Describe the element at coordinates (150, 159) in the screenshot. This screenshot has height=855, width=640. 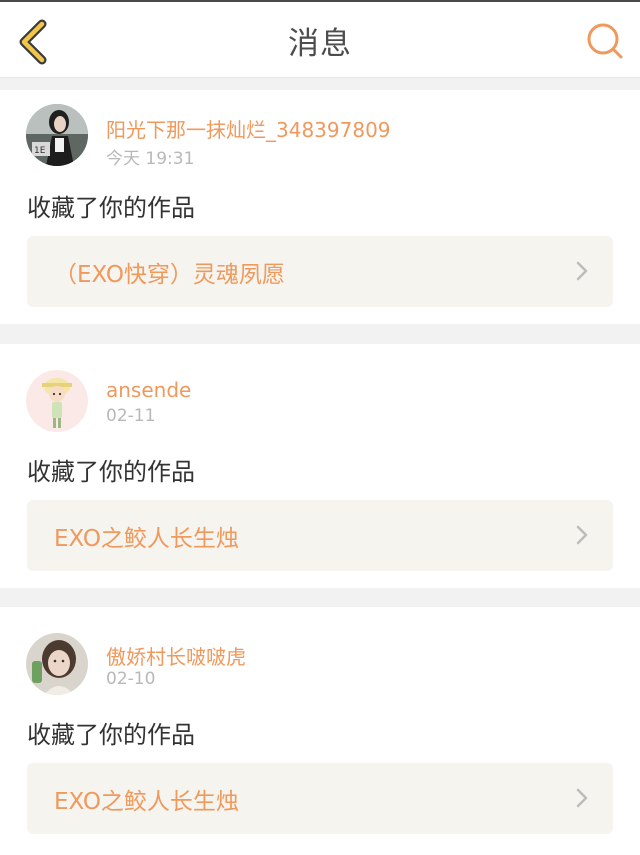
I see `timestamp: 今天 19:31` at that location.